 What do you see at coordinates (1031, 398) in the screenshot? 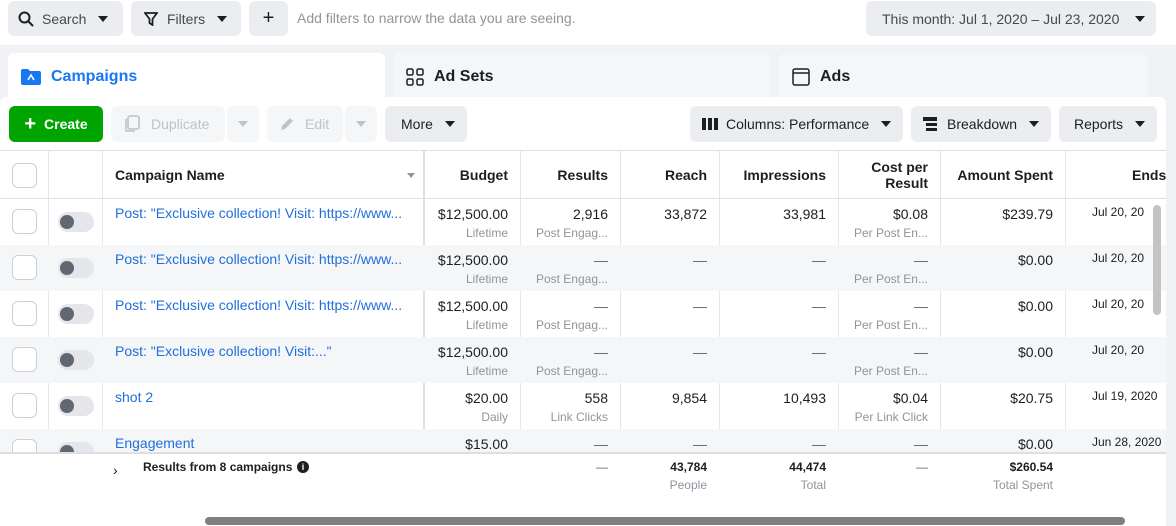
I see `cell-spent: $20.75` at bounding box center [1031, 398].